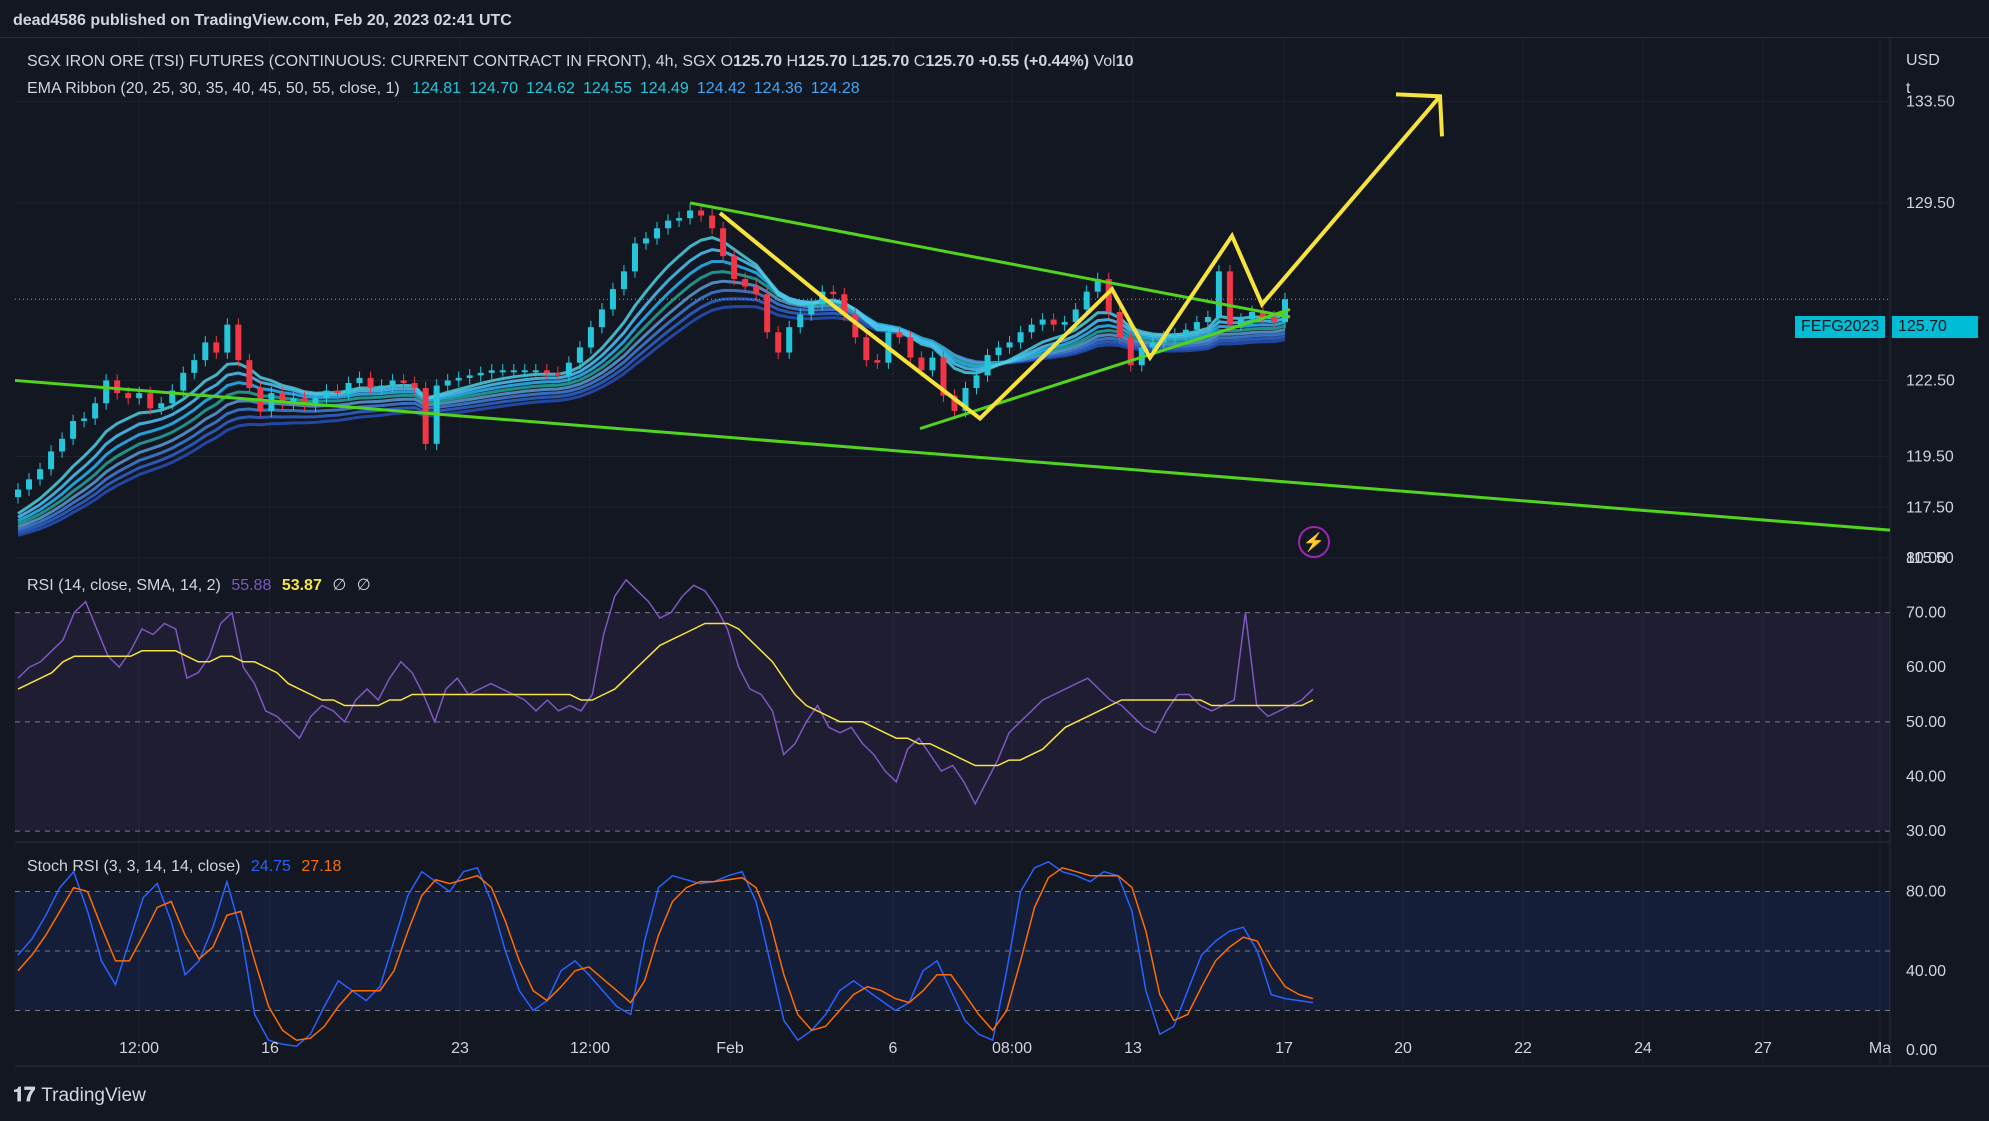  I want to click on stoch-tick-1: 80.00, so click(1926, 892).